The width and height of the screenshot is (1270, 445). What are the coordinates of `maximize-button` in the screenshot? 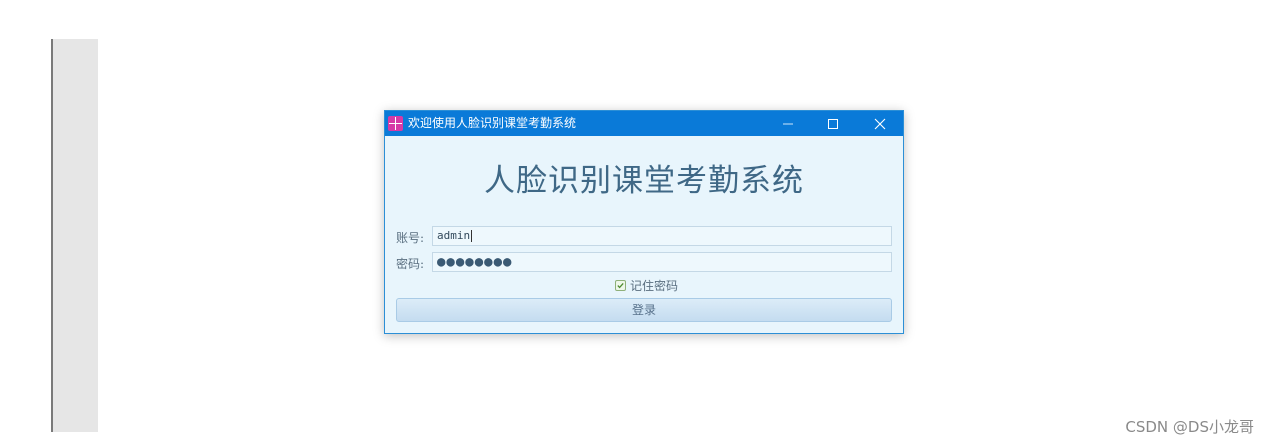 It's located at (833, 123).